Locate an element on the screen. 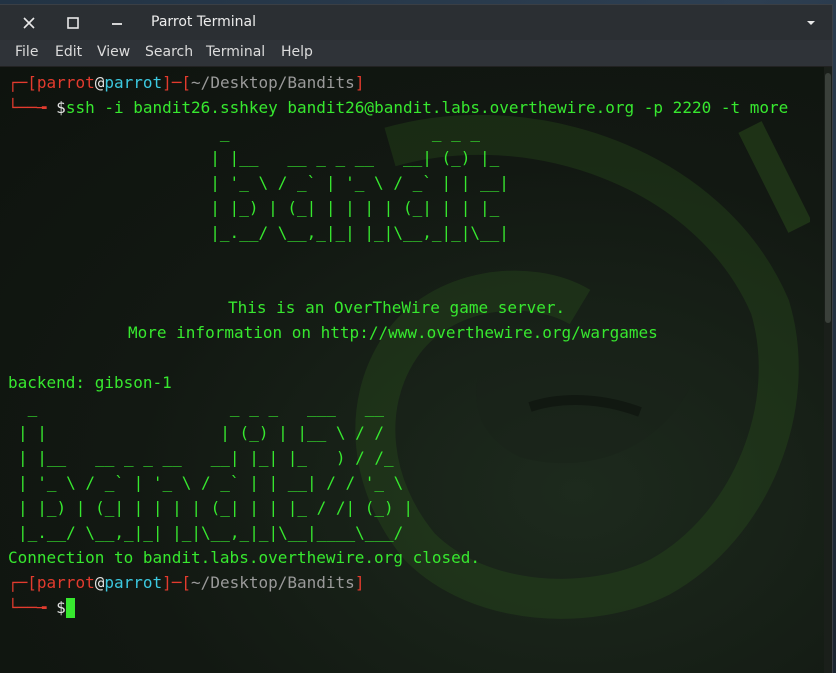  menu-bar: File Edit View Search Terminal Help is located at coordinates (416, 53).